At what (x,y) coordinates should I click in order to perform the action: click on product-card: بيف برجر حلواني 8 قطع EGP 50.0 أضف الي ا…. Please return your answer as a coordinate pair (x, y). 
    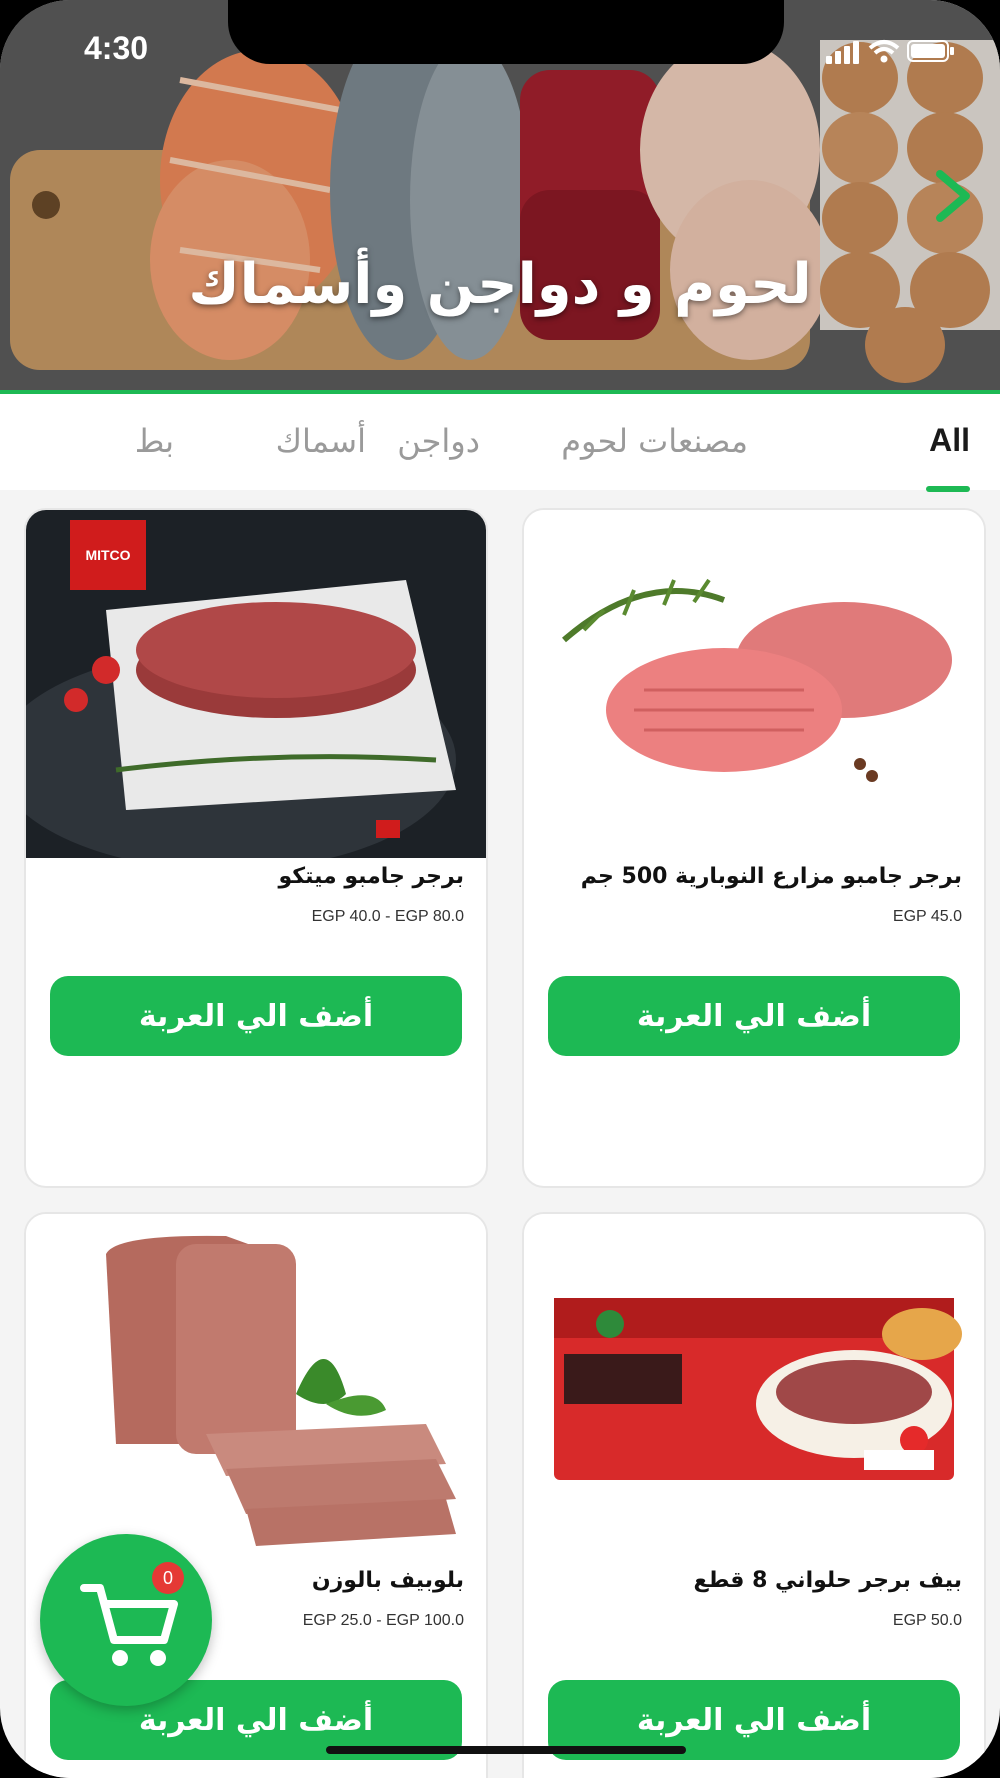
    Looking at the image, I should click on (754, 1495).